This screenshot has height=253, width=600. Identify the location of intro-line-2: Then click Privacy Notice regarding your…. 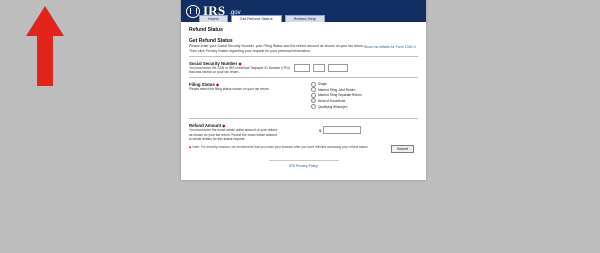
(250, 50).